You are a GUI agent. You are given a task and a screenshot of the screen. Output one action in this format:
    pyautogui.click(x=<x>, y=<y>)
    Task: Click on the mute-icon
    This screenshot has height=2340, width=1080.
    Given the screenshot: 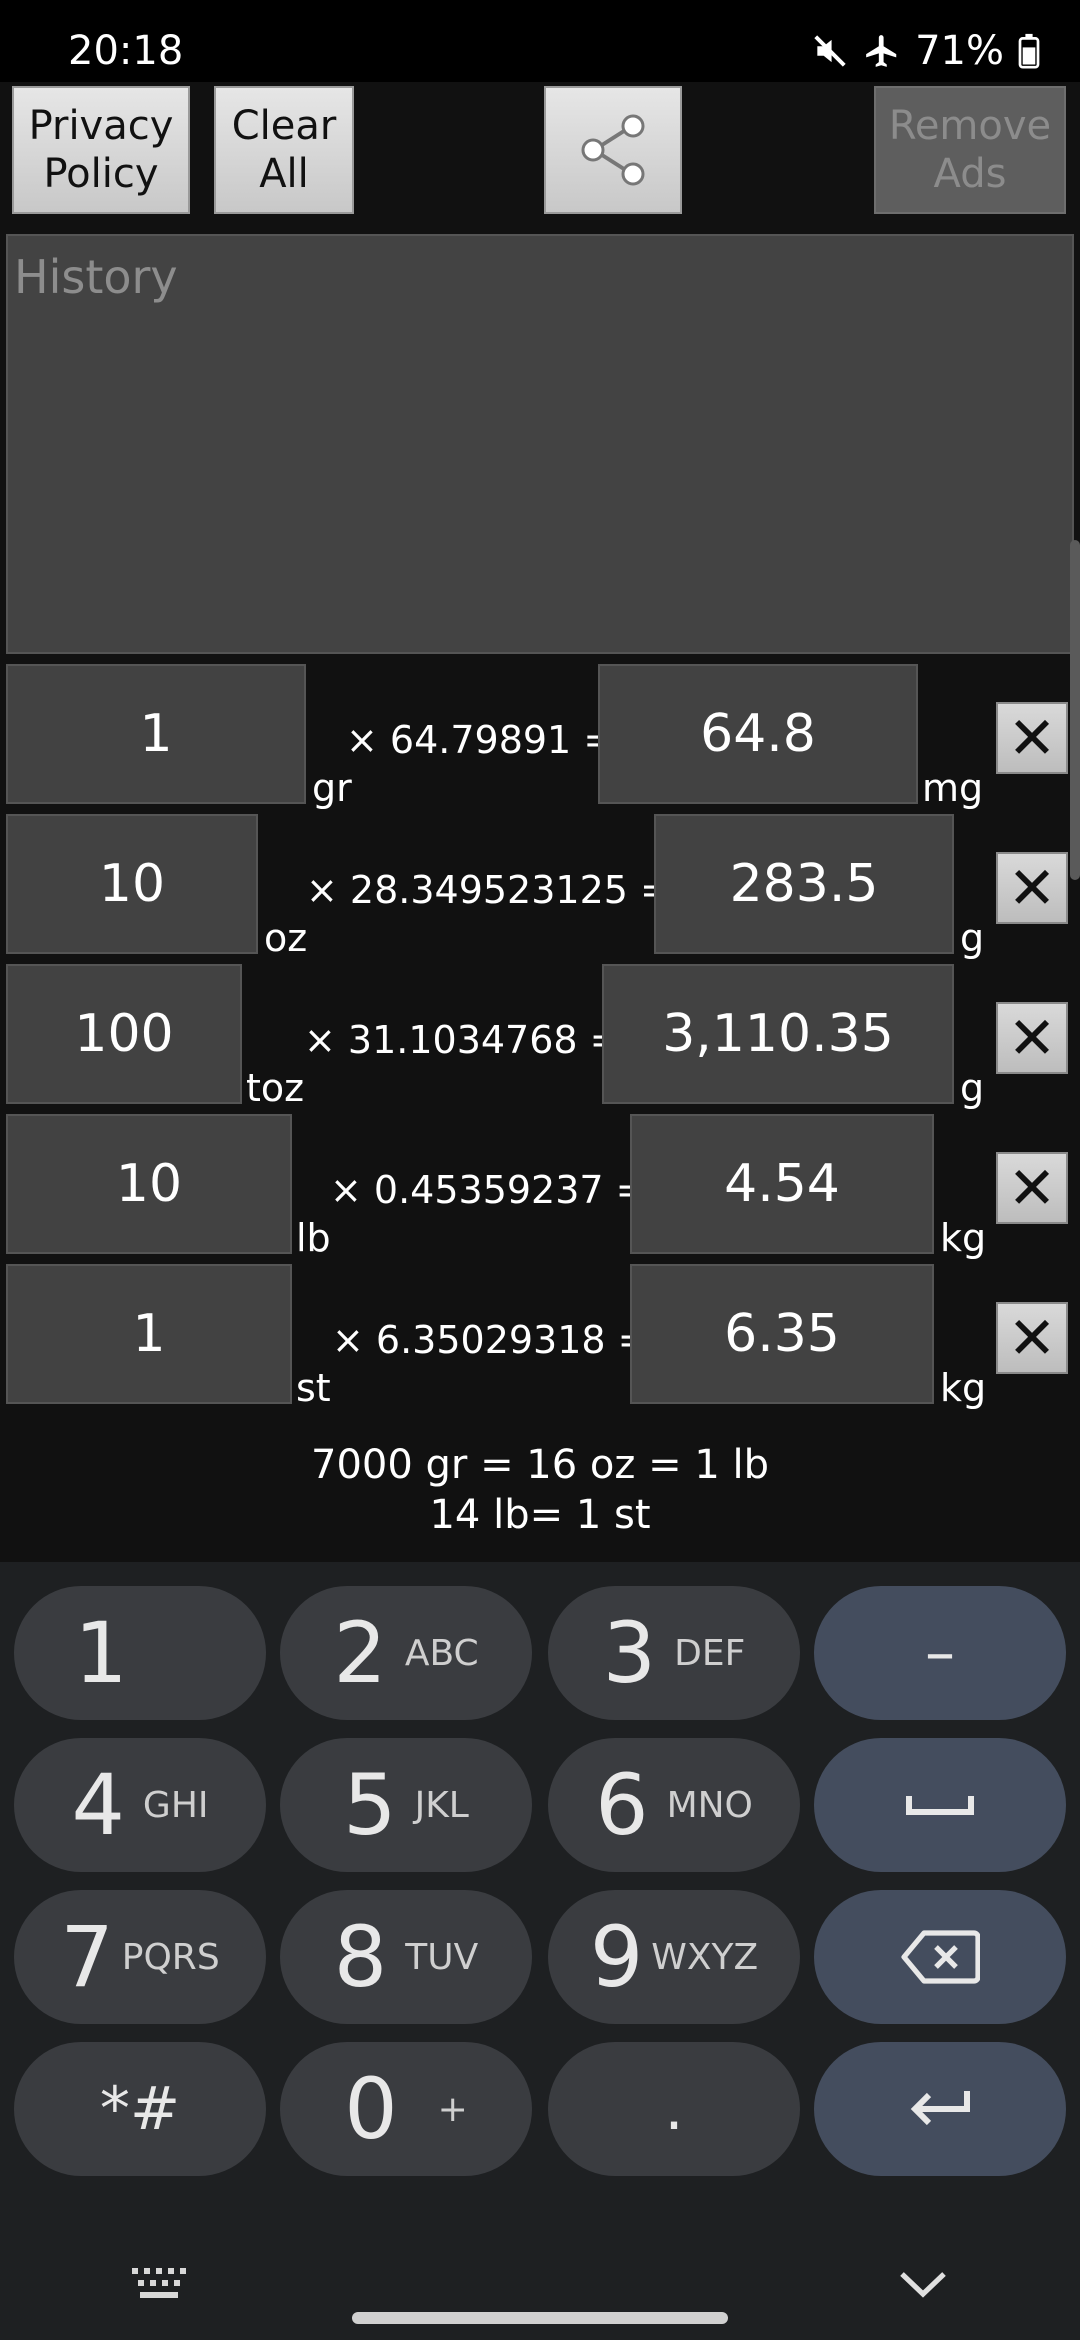 What is the action you would take?
    pyautogui.click(x=830, y=51)
    